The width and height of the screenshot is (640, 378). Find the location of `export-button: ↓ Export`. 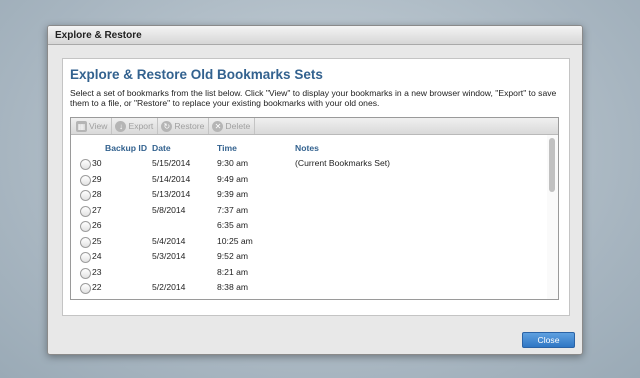

export-button: ↓ Export is located at coordinates (135, 126).